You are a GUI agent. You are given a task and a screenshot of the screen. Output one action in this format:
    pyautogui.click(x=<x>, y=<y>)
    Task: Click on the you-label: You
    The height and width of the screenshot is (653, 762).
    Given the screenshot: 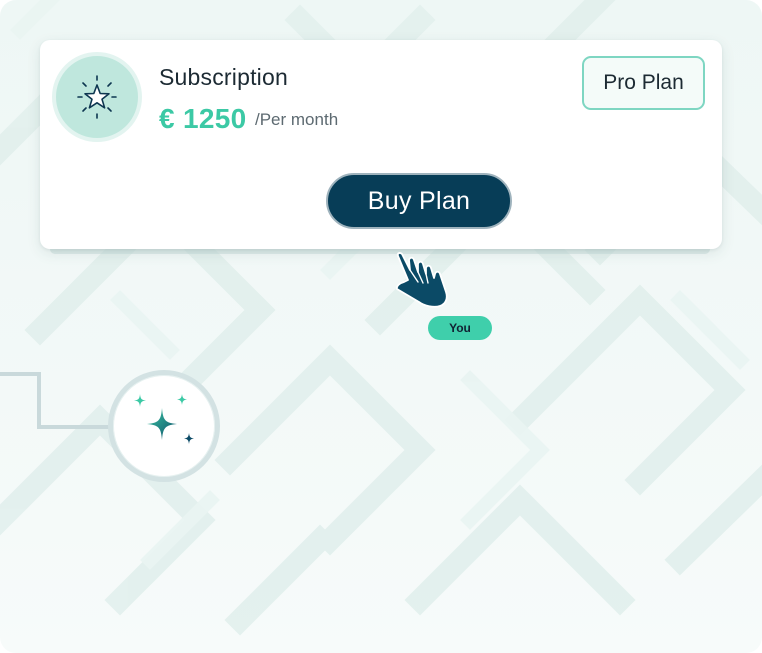 What is the action you would take?
    pyautogui.click(x=460, y=328)
    